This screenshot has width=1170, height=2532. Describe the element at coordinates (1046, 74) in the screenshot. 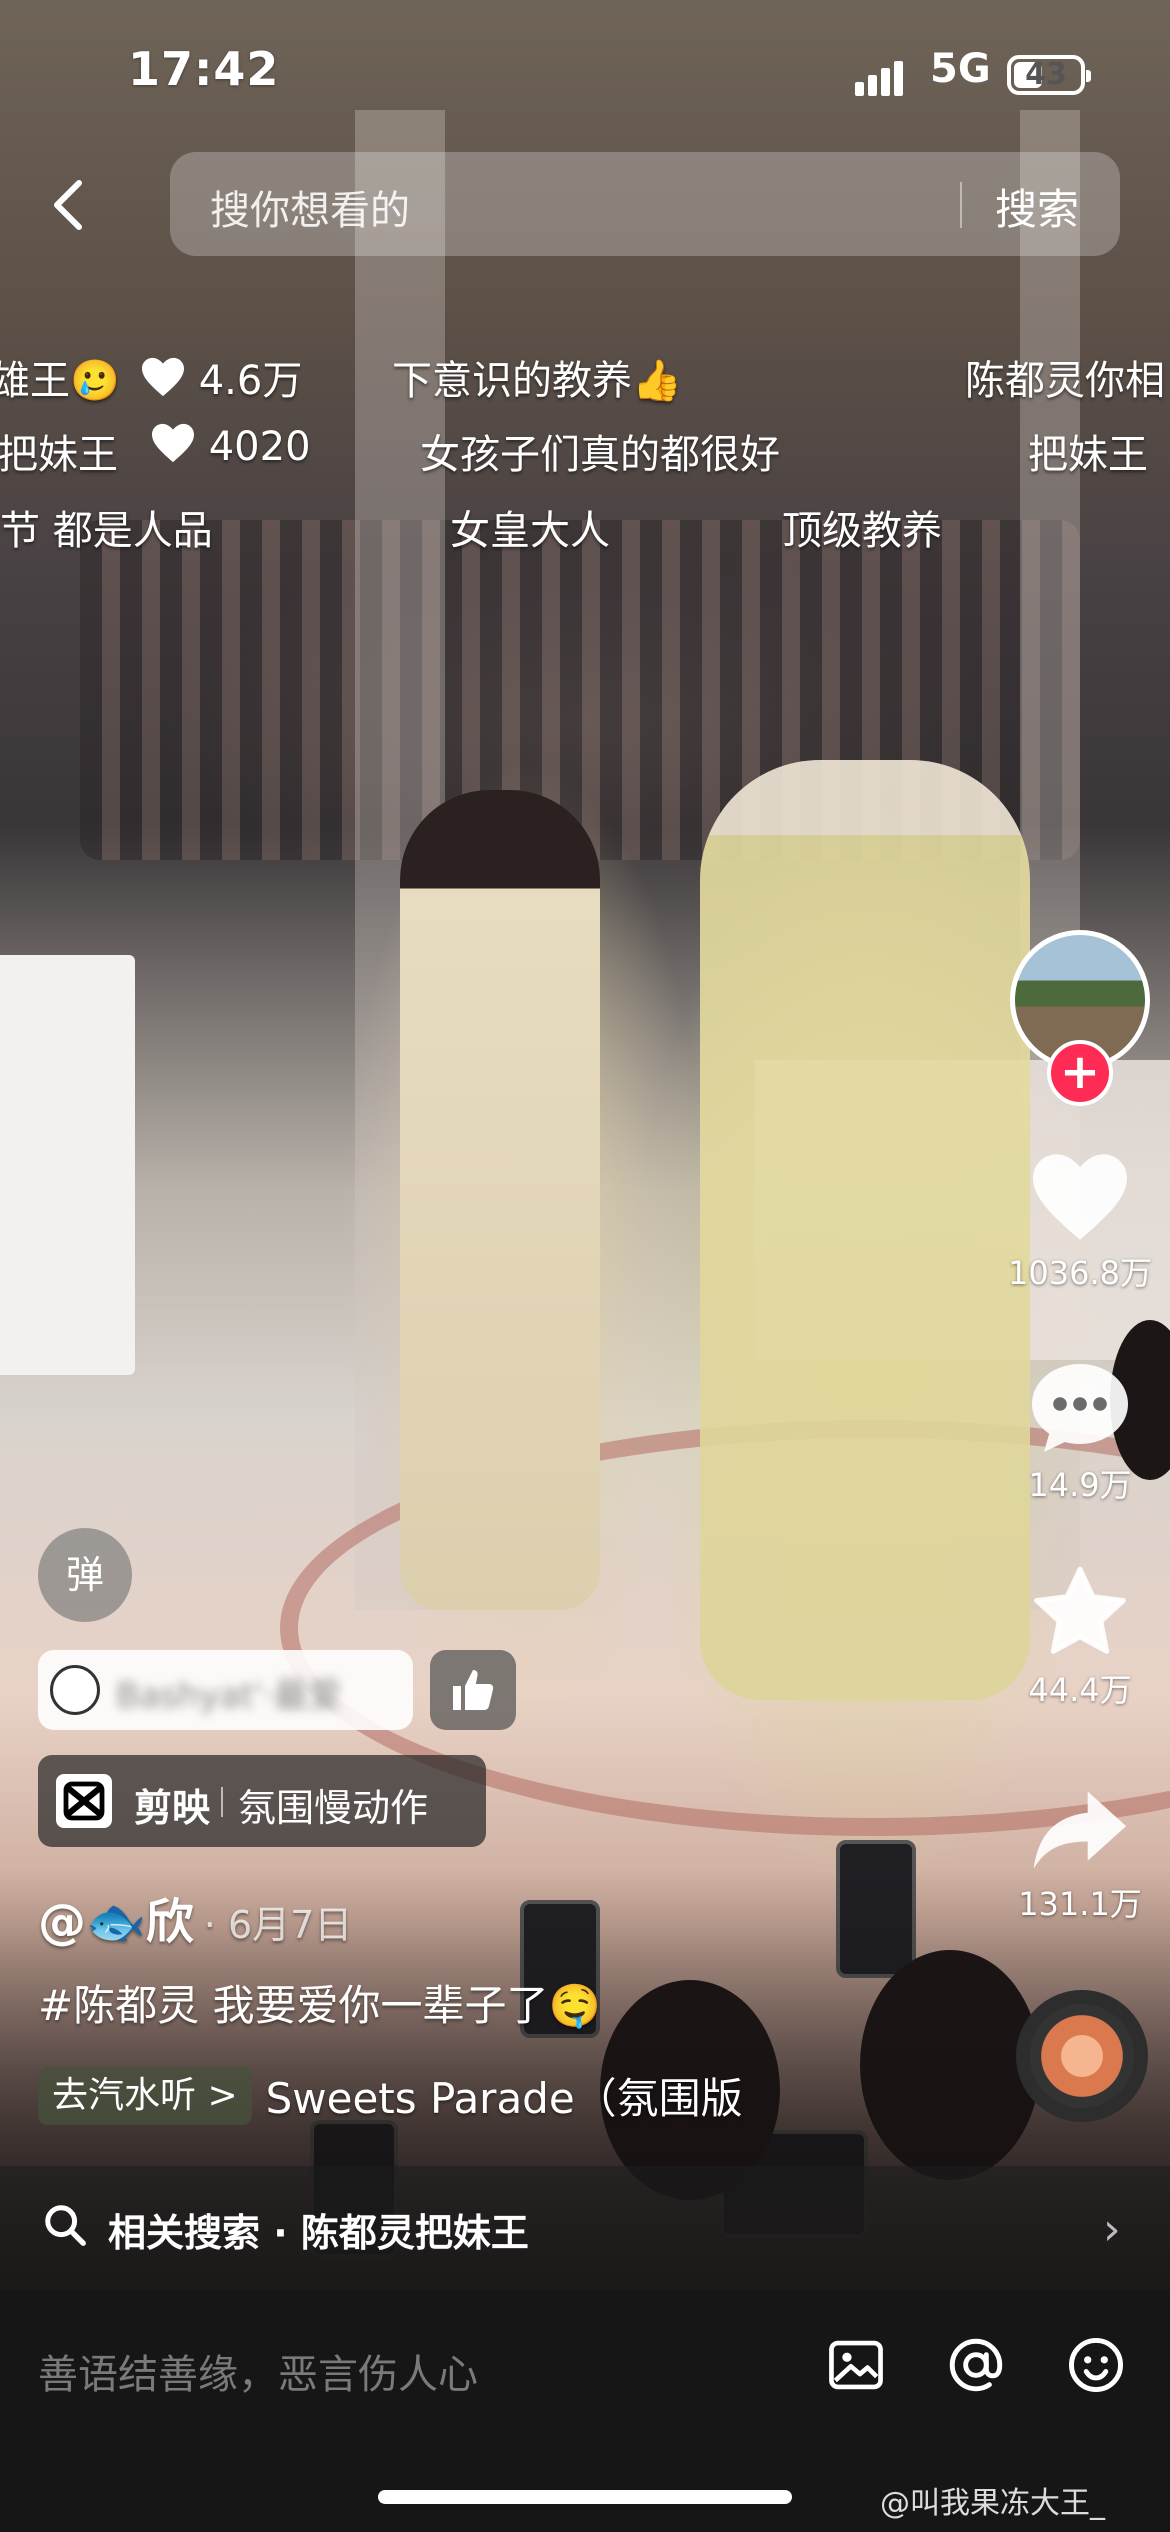

I see `battery-percent: 43` at that location.